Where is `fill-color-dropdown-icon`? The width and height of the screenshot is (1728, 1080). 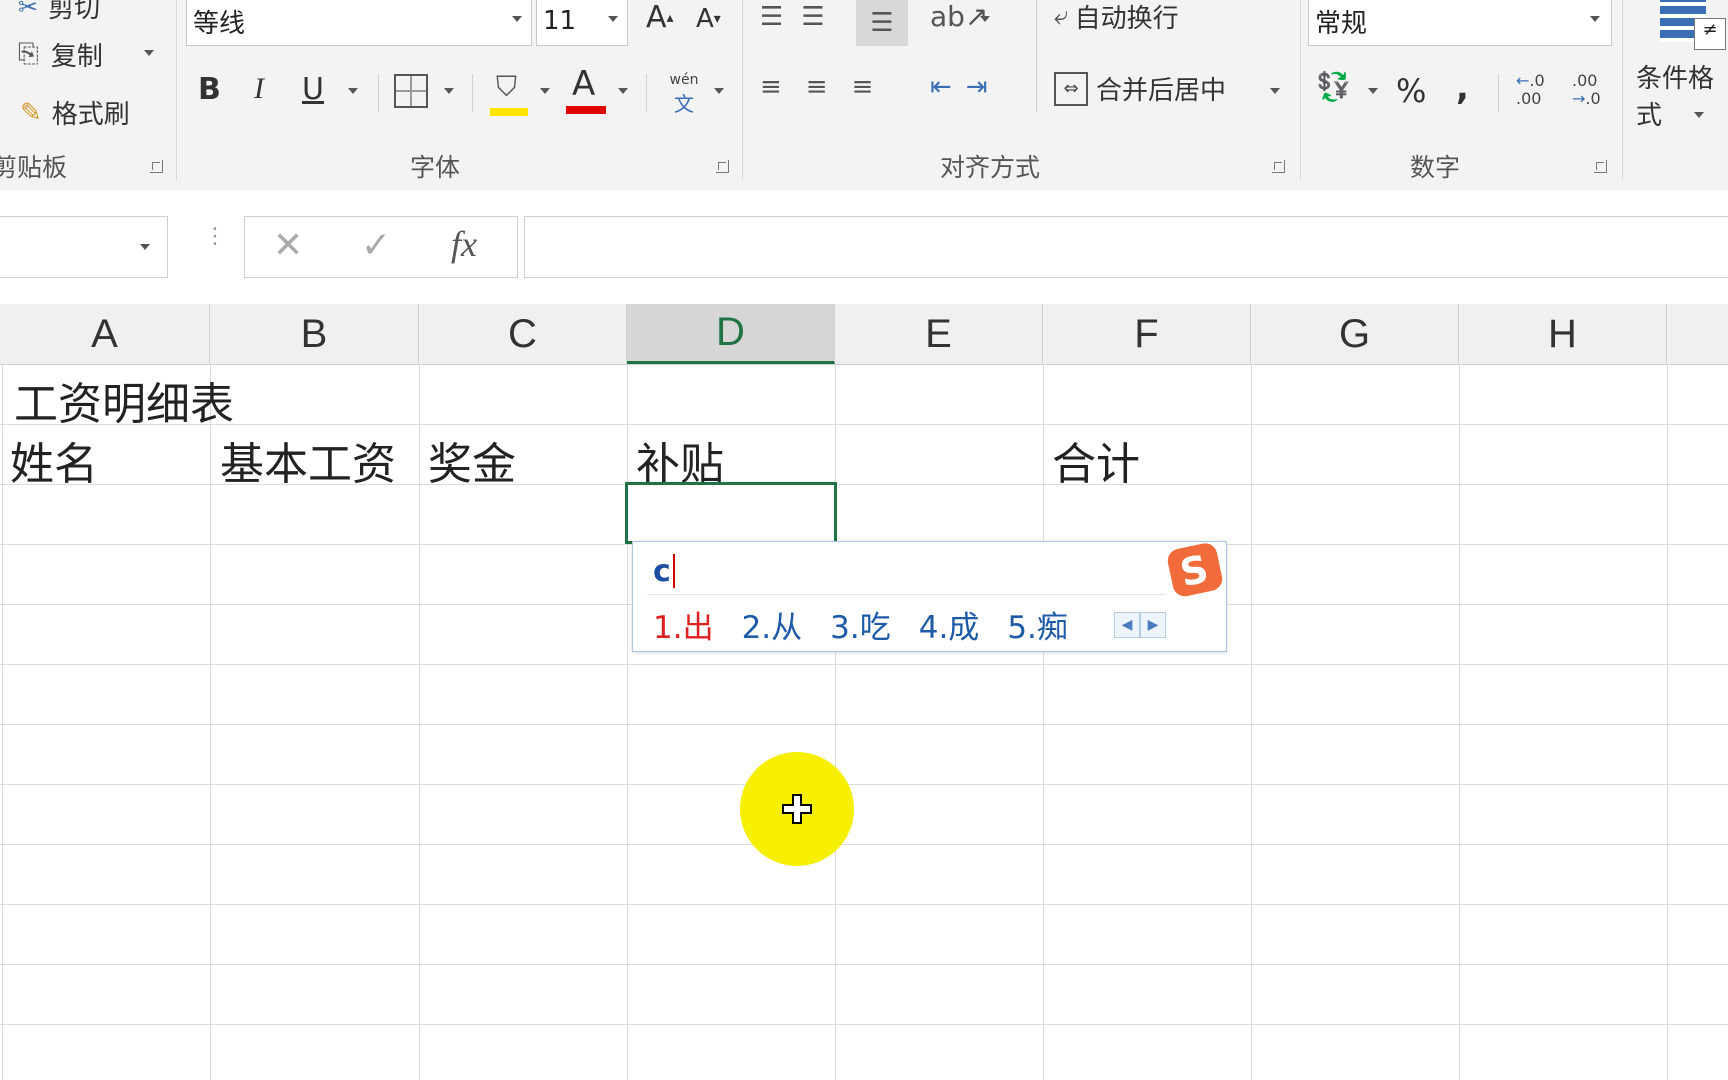 fill-color-dropdown-icon is located at coordinates (545, 91).